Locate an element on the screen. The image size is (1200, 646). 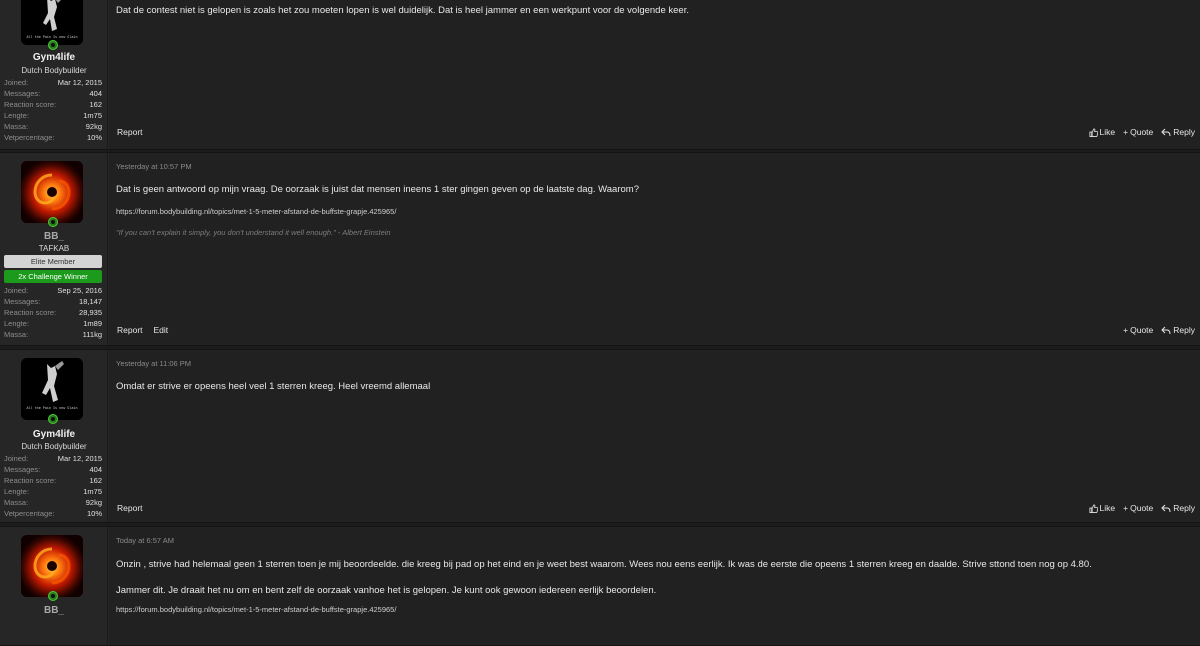
user-title: TAFKAB is located at coordinates (54, 248).